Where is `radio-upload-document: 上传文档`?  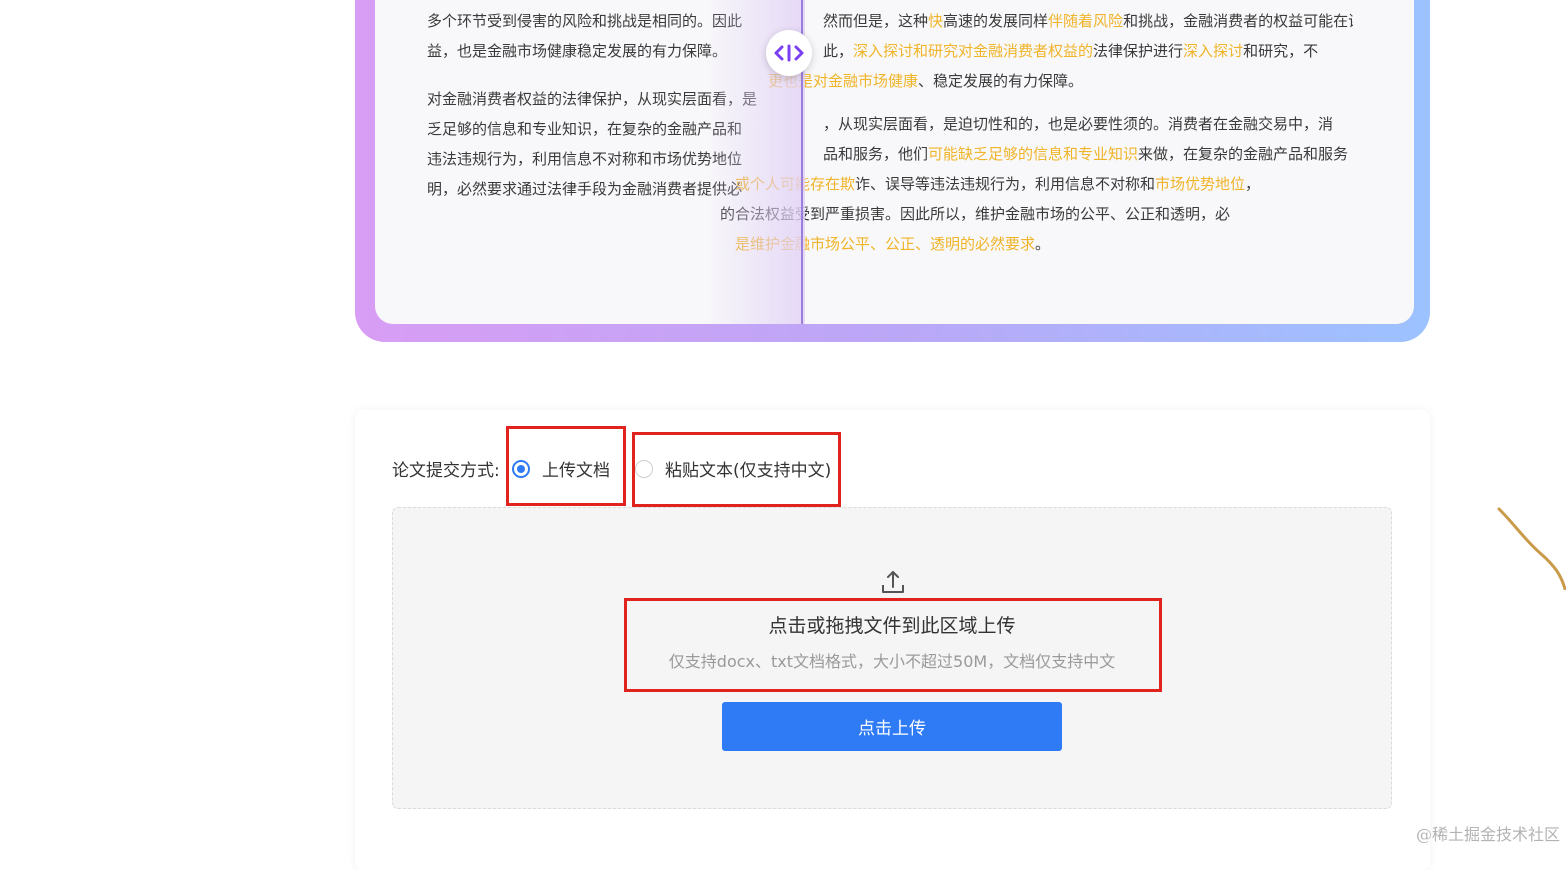 radio-upload-document: 上传文档 is located at coordinates (561, 468).